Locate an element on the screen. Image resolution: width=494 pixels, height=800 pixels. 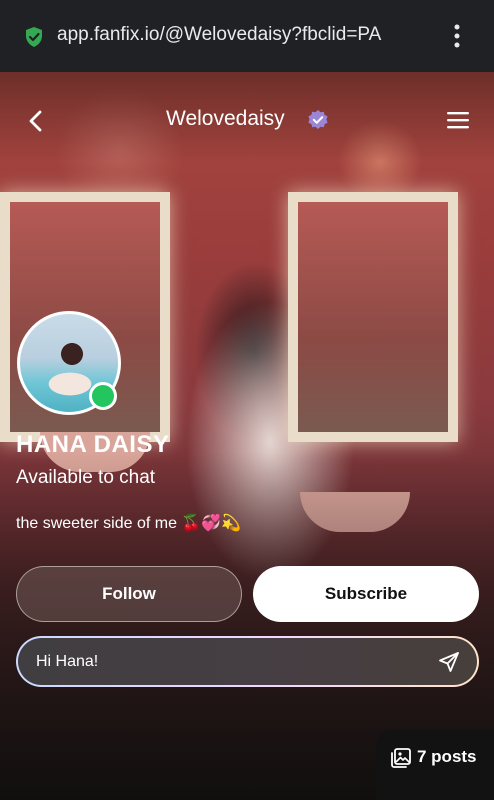
profile-handle: Welovedaisy is located at coordinates (225, 118).